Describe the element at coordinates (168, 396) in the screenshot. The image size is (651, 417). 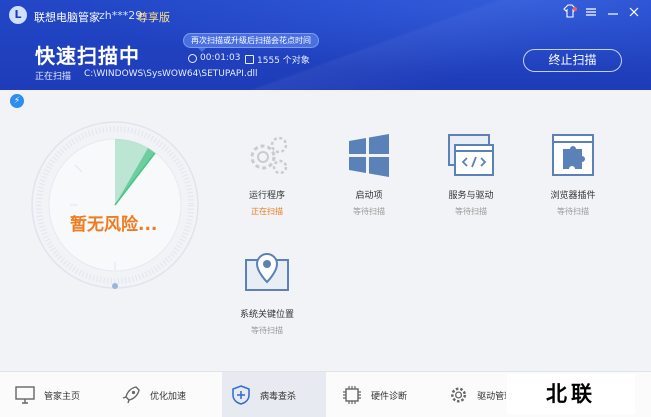
I see `nav-label: 优化加速` at that location.